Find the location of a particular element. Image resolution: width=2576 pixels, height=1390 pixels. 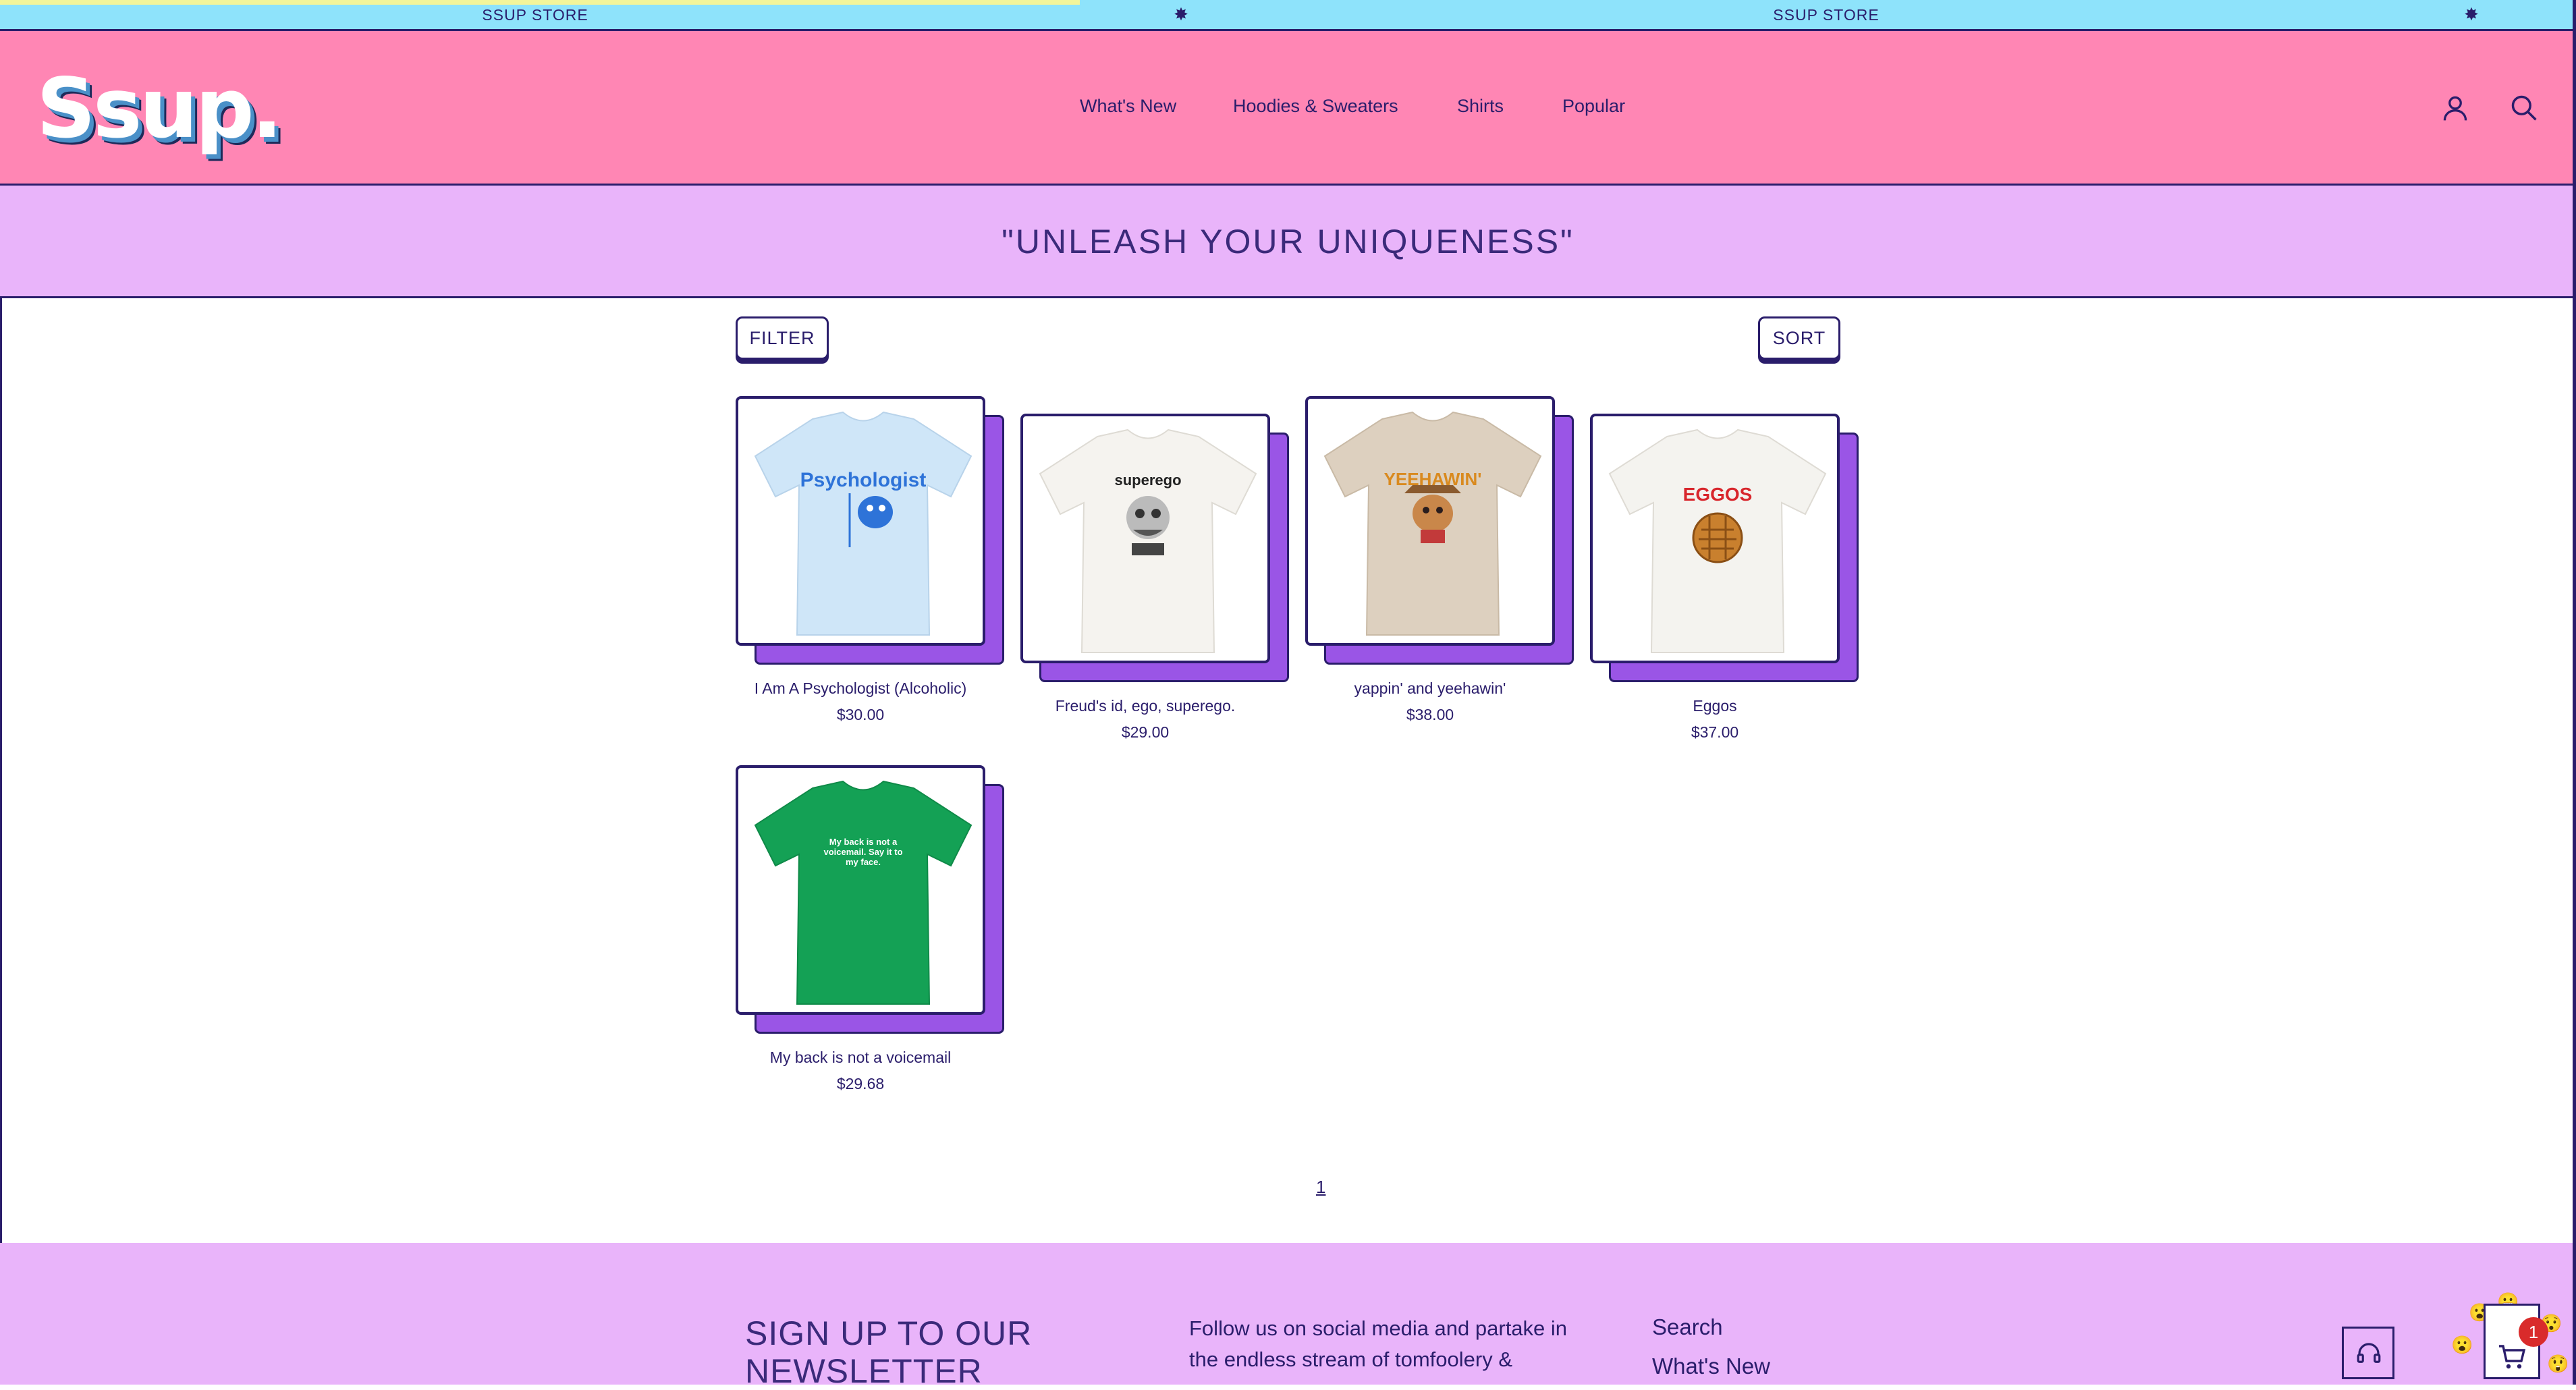

product-image: Psychologist is located at coordinates (860, 521).